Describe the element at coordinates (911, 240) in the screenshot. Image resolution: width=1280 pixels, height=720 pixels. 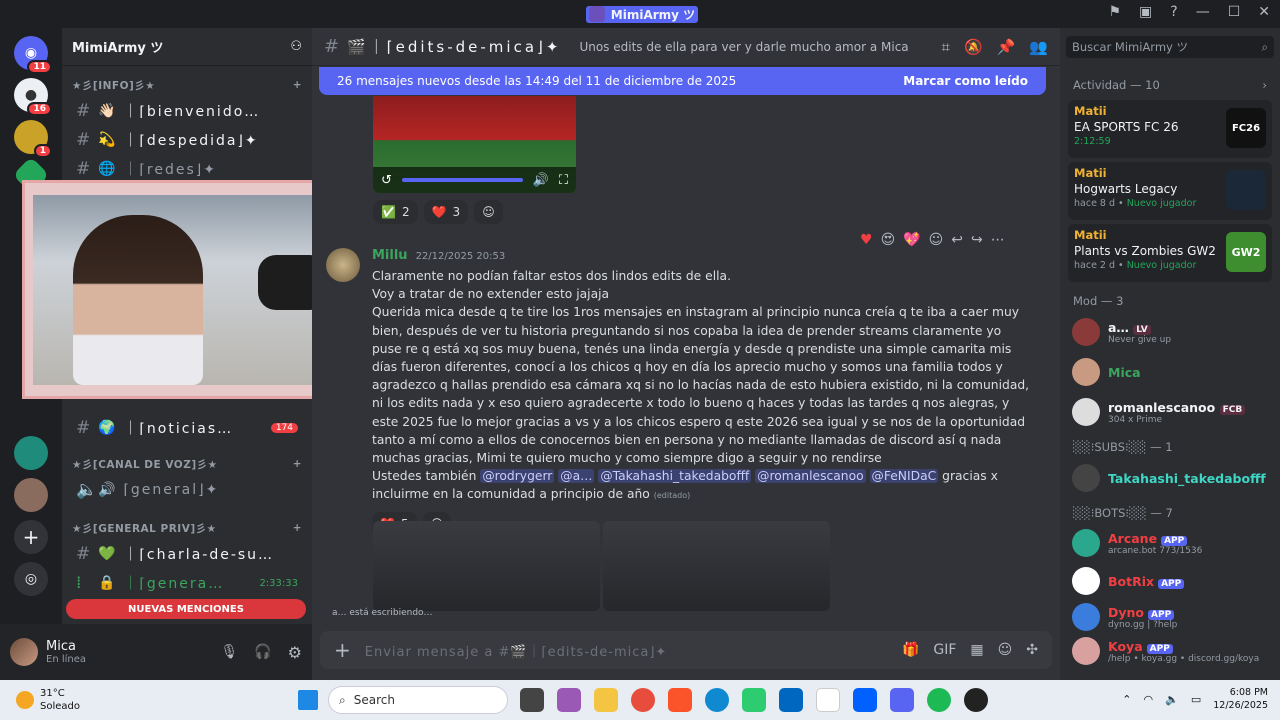
I see `heart-gift-icon: 💖` at that location.